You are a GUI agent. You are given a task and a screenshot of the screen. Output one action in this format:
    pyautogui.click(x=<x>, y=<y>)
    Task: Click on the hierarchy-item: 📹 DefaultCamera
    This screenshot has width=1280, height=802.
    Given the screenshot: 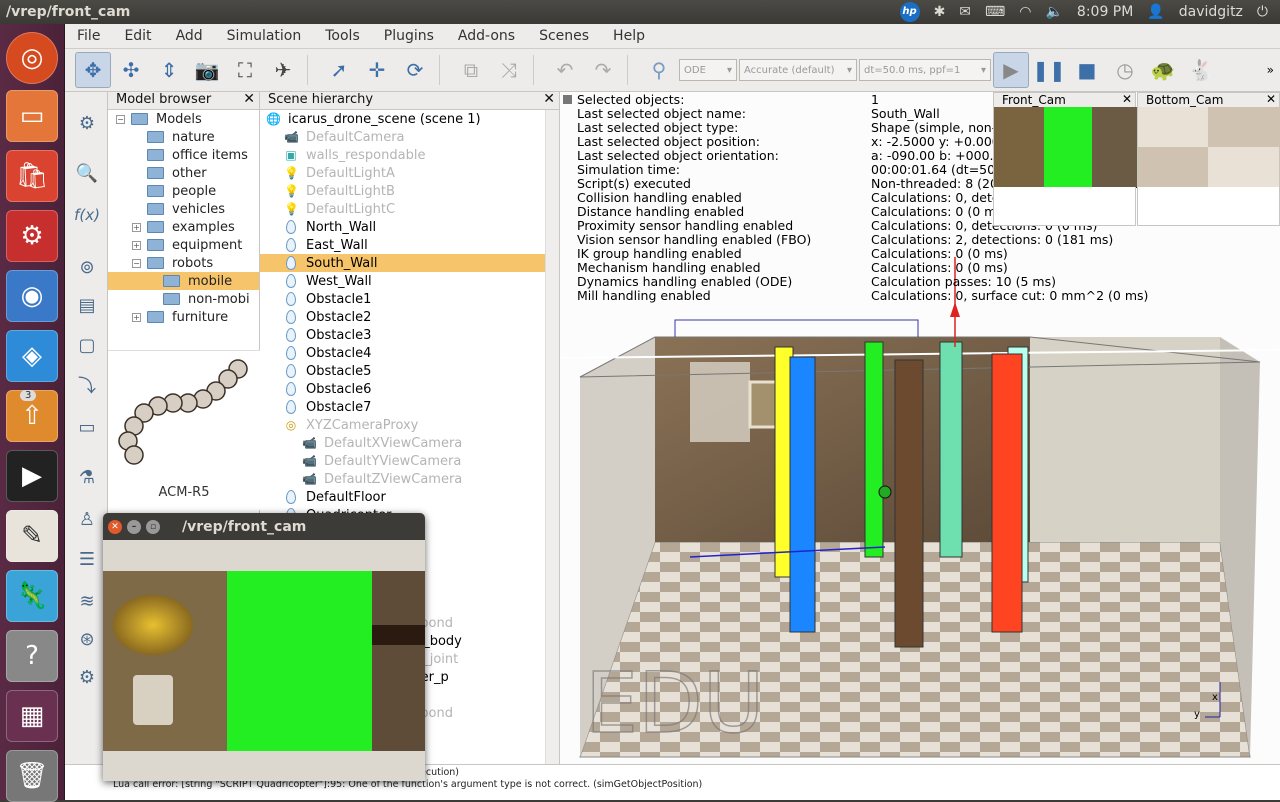 What is the action you would take?
    pyautogui.click(x=409, y=137)
    